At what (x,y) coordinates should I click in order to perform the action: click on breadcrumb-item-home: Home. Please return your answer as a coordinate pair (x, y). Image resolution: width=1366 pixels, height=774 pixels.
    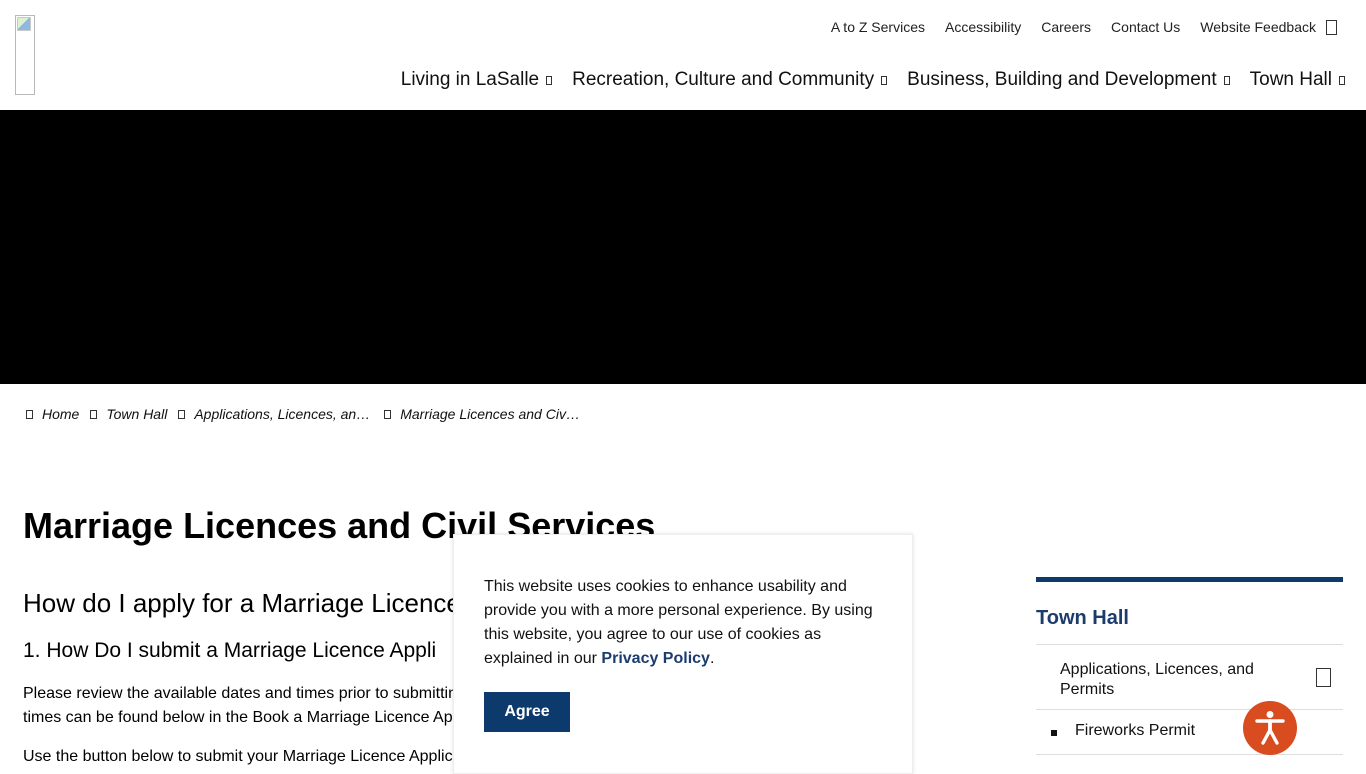
    Looking at the image, I should click on (52, 414).